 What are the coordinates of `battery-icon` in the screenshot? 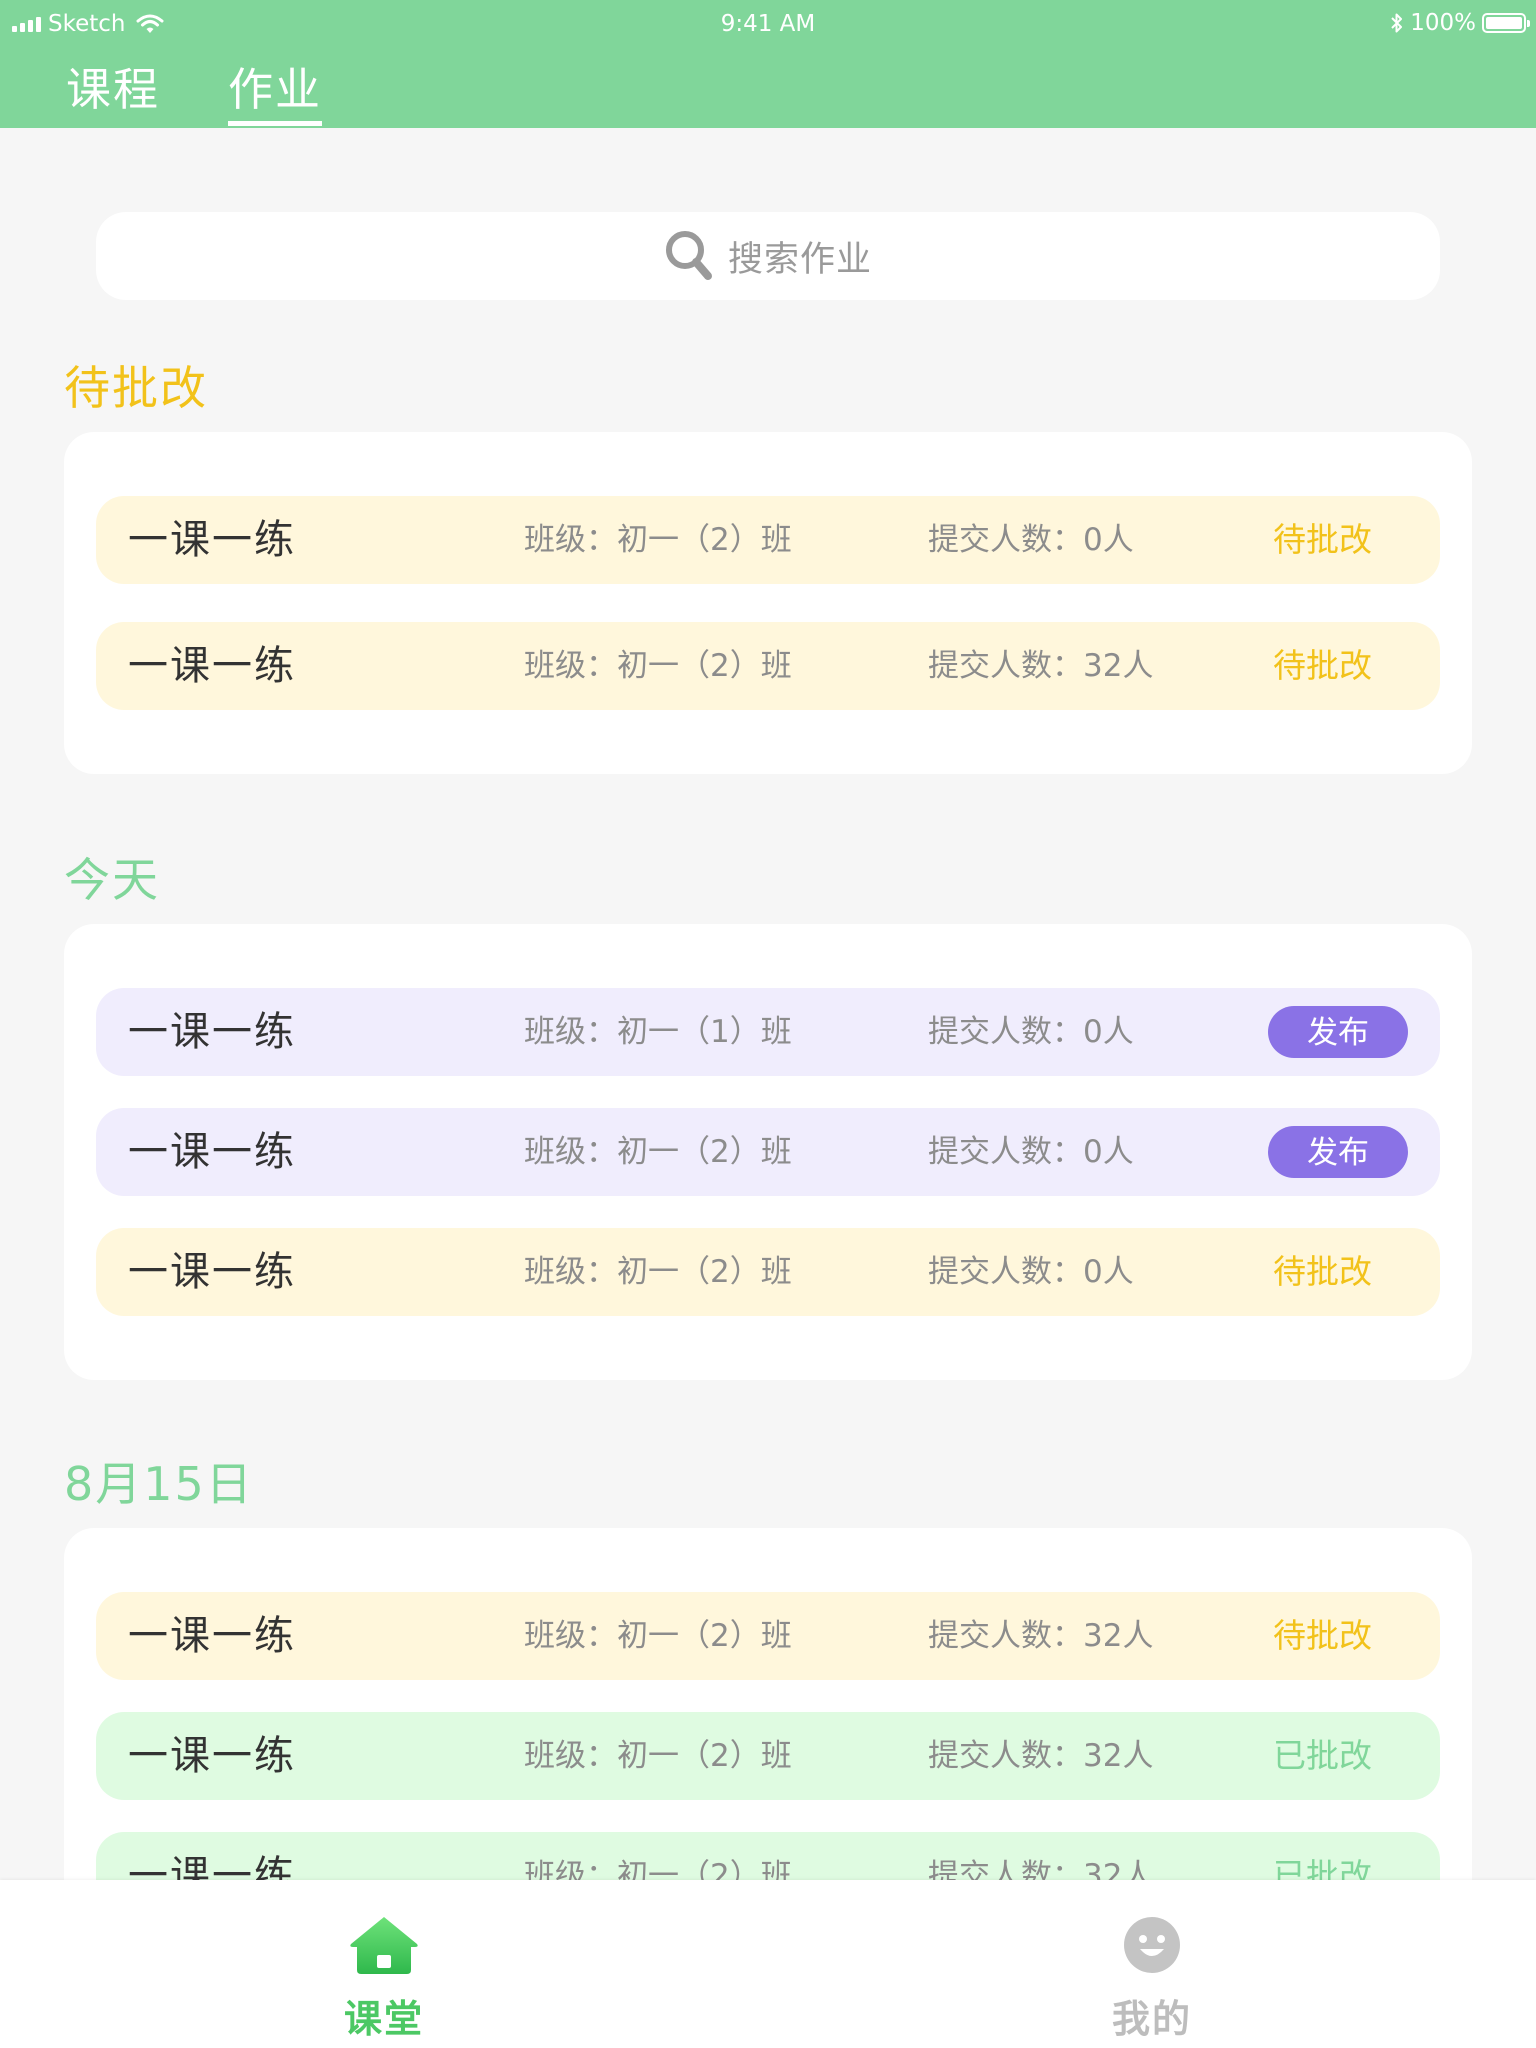 It's located at (1506, 23).